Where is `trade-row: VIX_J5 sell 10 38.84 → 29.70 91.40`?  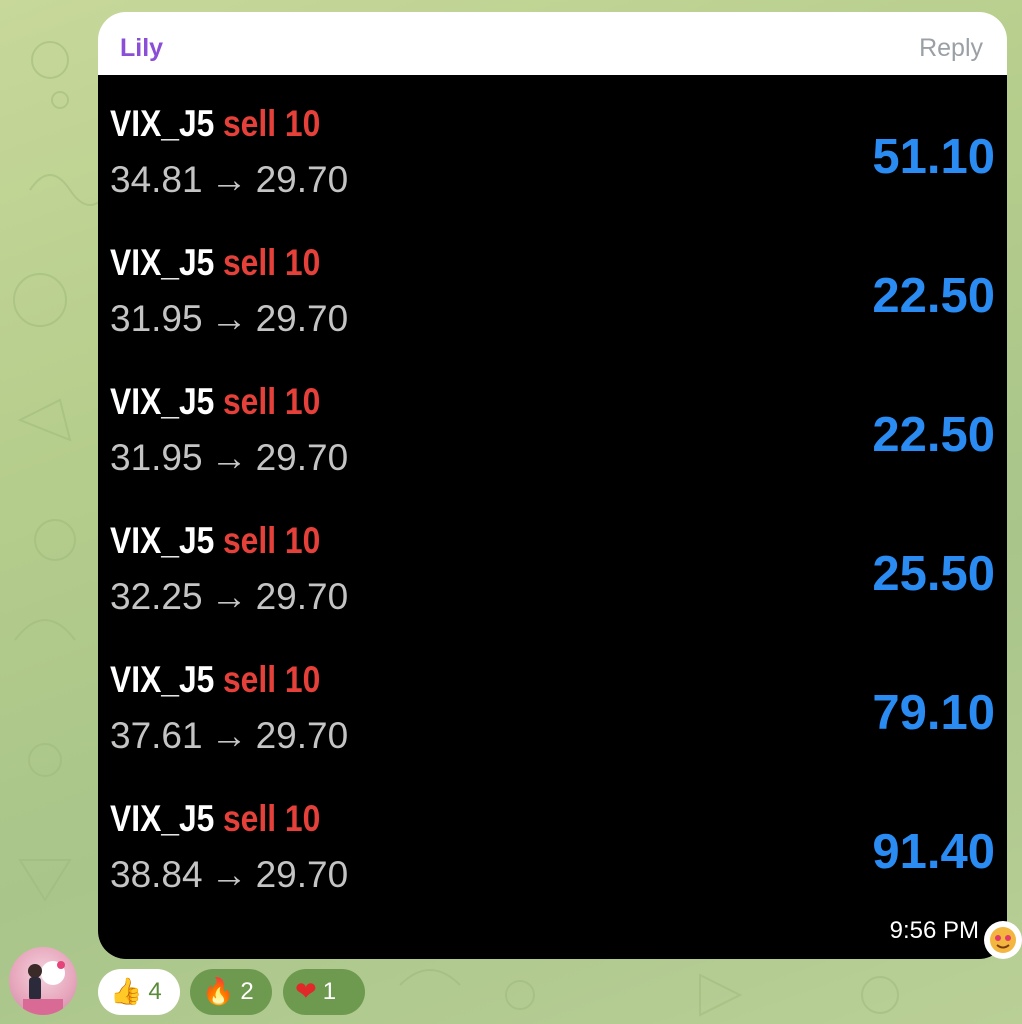 trade-row: VIX_J5 sell 10 38.84 → 29.70 91.40 is located at coordinates (552, 867).